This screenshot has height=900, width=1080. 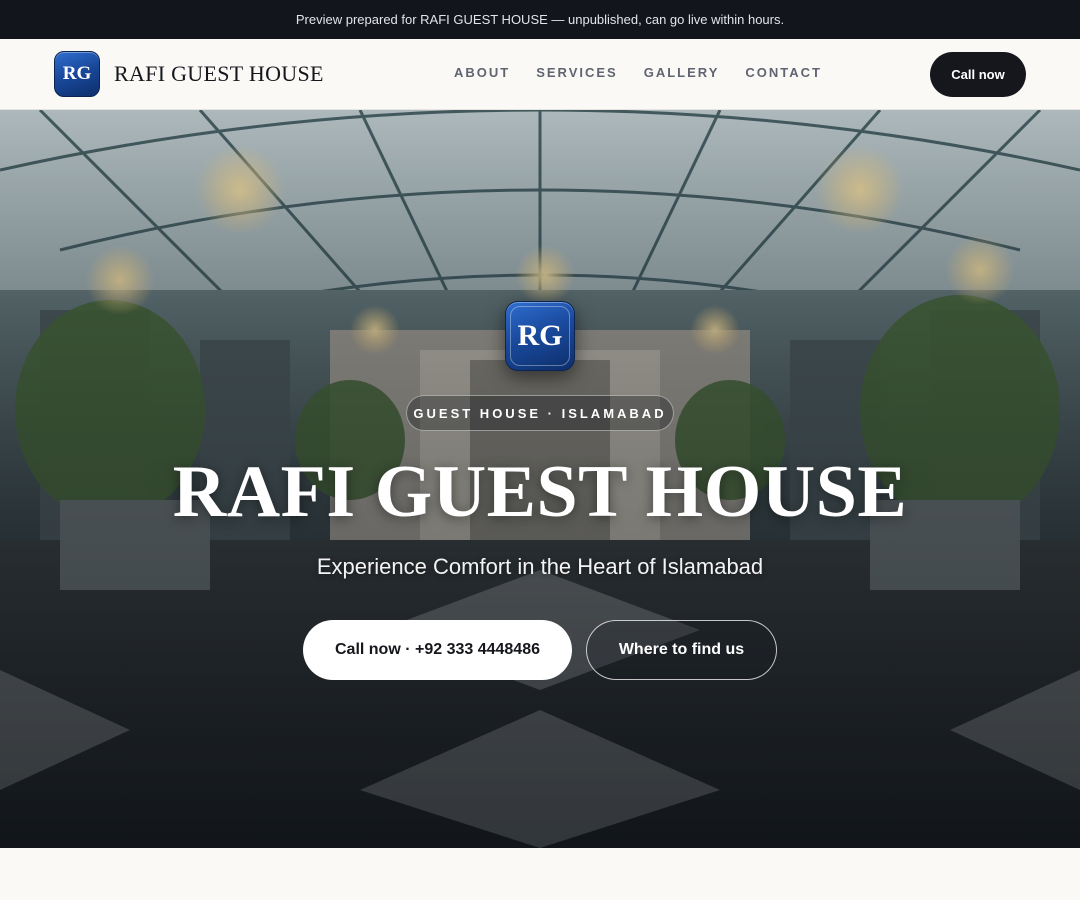 I want to click on hero-logo-frame, so click(x=540, y=336).